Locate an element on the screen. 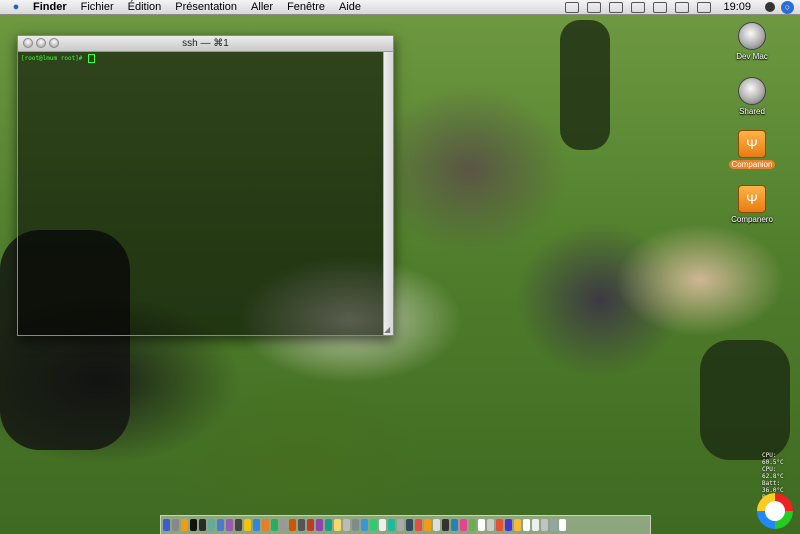 This screenshot has width=800, height=534. desktop-icon-label: Companion is located at coordinates (752, 164).